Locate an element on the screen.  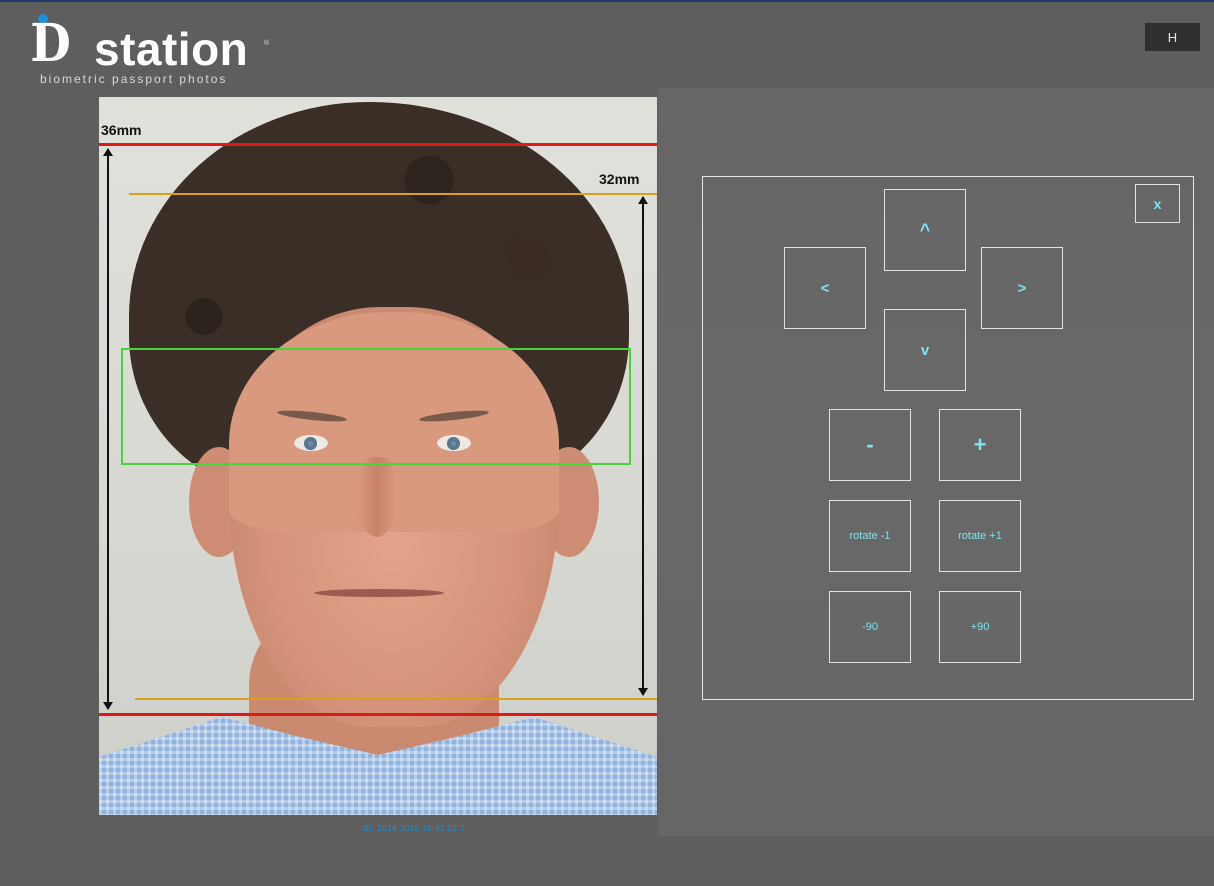
rotate-plus-1-button: rotate +1 is located at coordinates (980, 536).